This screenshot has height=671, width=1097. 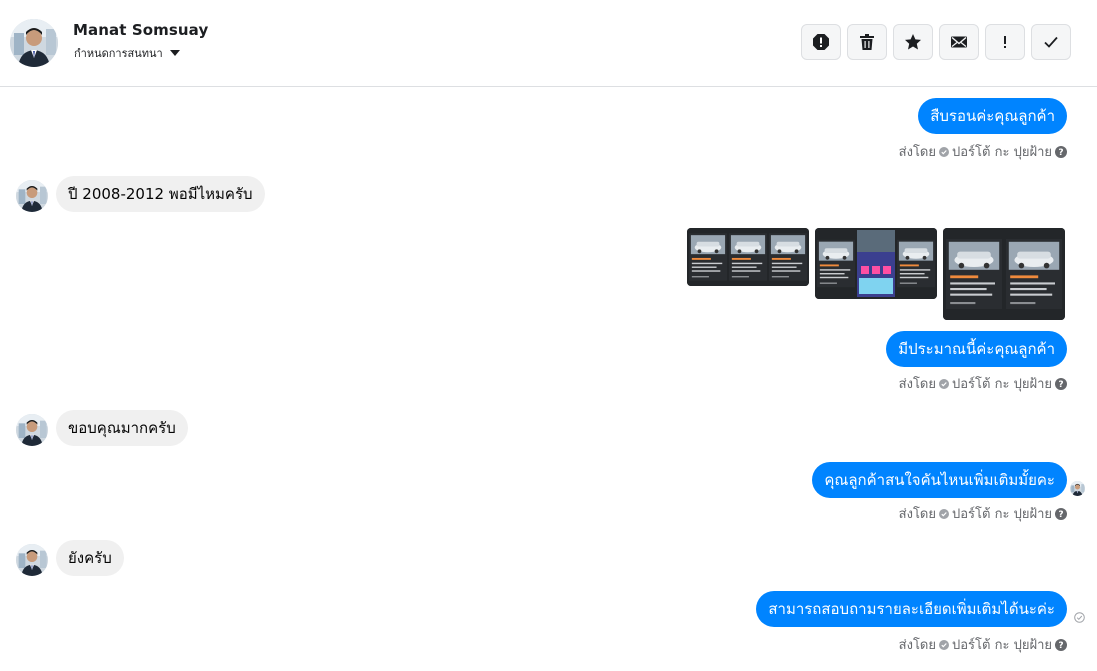 I want to click on assign-conversation-dropdown: กำหนดการสนทนา, so click(x=127, y=53).